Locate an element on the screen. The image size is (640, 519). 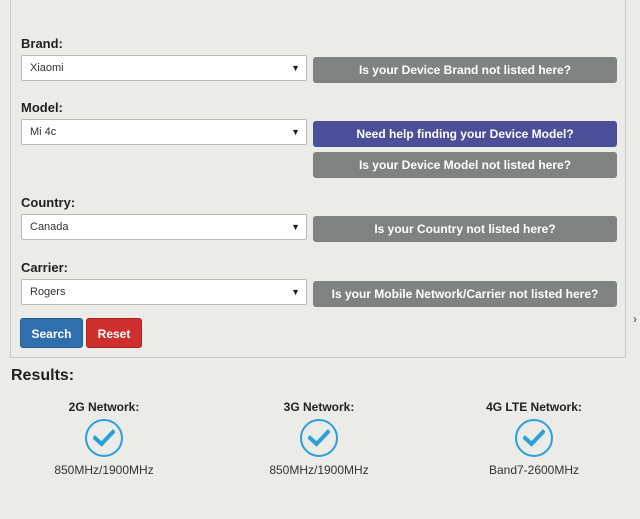
country-not-listed-button: Is your Country not listed here? is located at coordinates (465, 229).